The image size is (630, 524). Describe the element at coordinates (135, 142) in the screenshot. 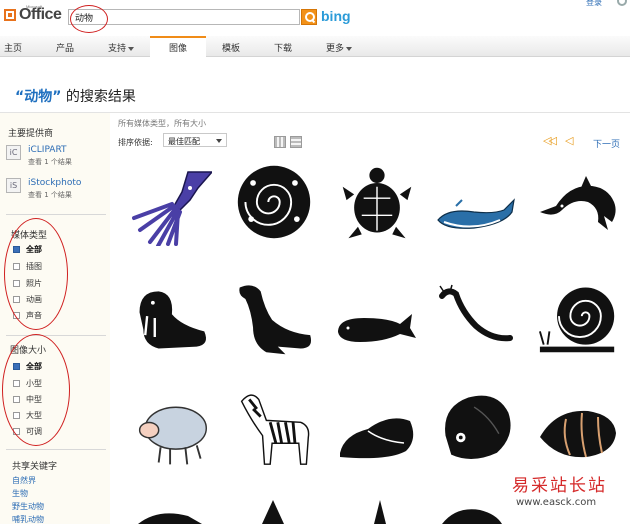

I see `sort-label: 排序依据:` at that location.